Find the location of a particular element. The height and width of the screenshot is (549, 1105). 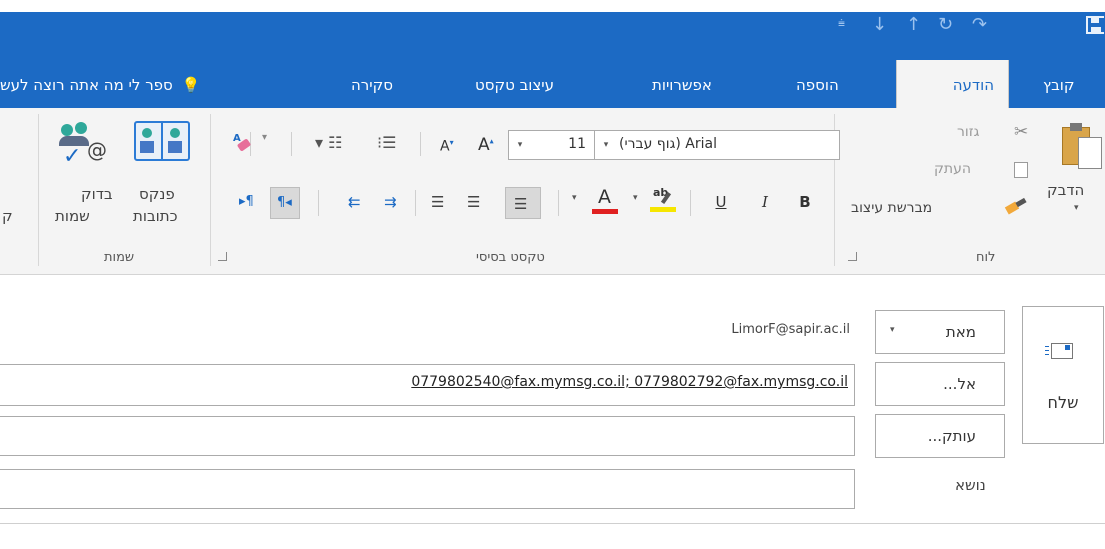

cc-field is located at coordinates (427, 436).